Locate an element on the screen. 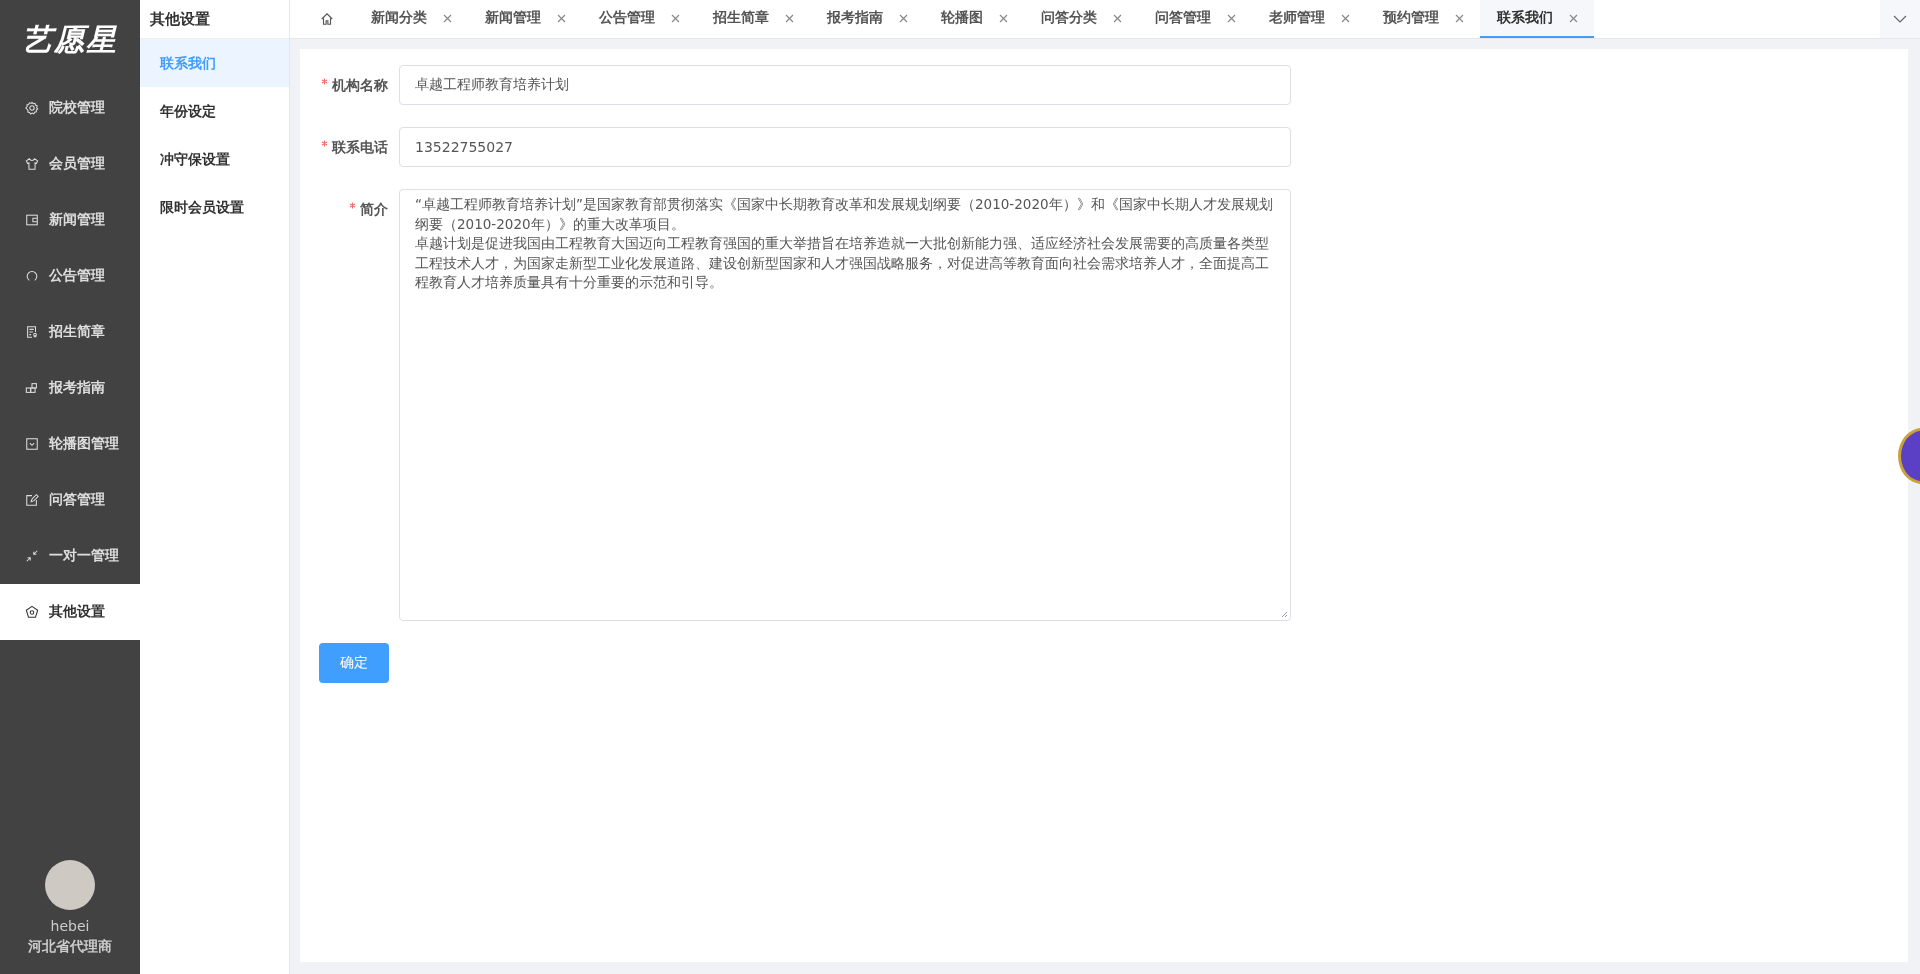  resize-handle-icon is located at coordinates (1284, 614).